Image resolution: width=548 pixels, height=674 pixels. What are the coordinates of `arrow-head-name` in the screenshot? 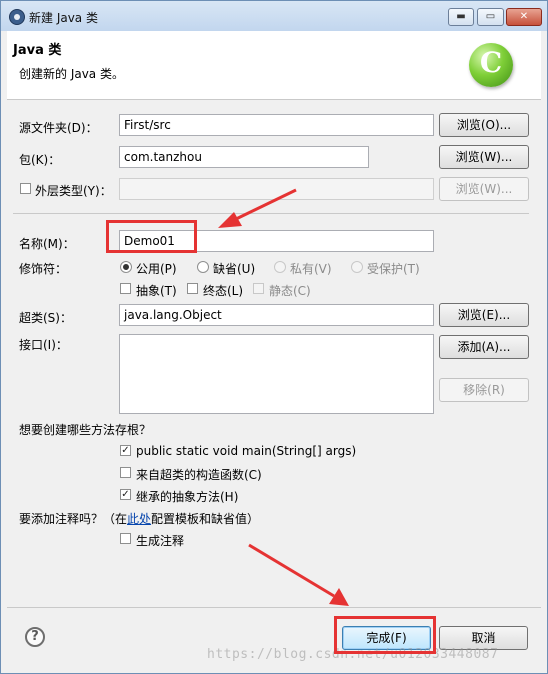 It's located at (230, 220).